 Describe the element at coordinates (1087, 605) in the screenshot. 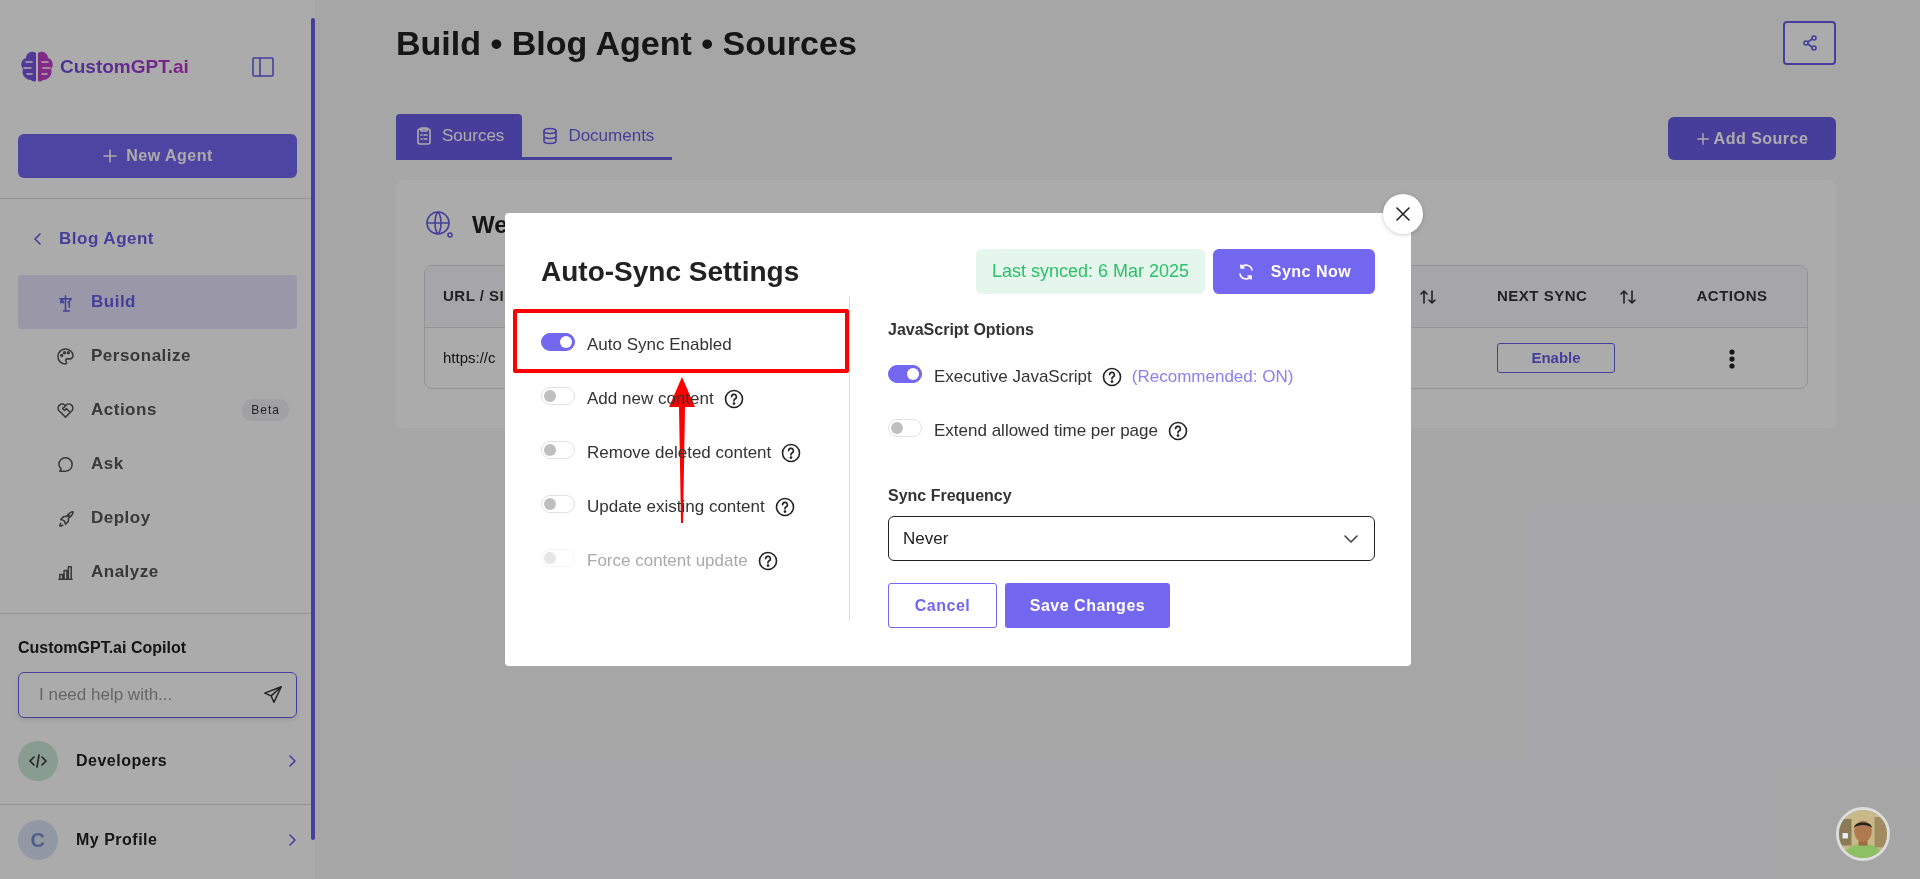

I see `save-changes-button: Save Changes` at that location.